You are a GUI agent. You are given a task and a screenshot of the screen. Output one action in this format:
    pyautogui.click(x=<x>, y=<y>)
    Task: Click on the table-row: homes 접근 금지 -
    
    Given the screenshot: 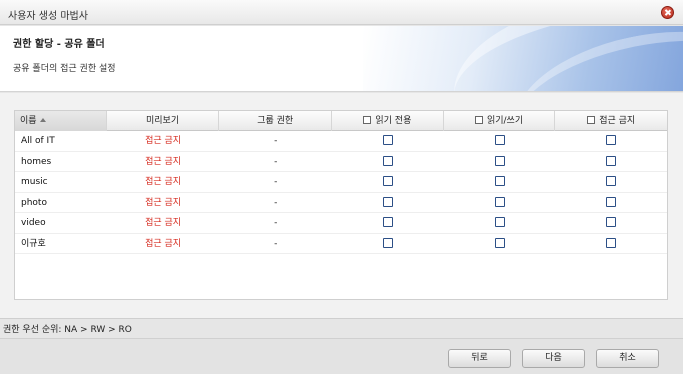 What is the action you would take?
    pyautogui.click(x=341, y=162)
    